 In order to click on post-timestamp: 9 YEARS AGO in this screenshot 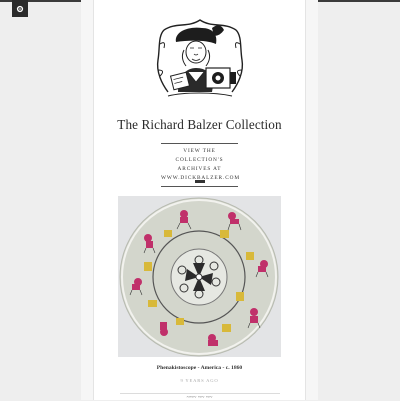, I will do `click(199, 380)`.